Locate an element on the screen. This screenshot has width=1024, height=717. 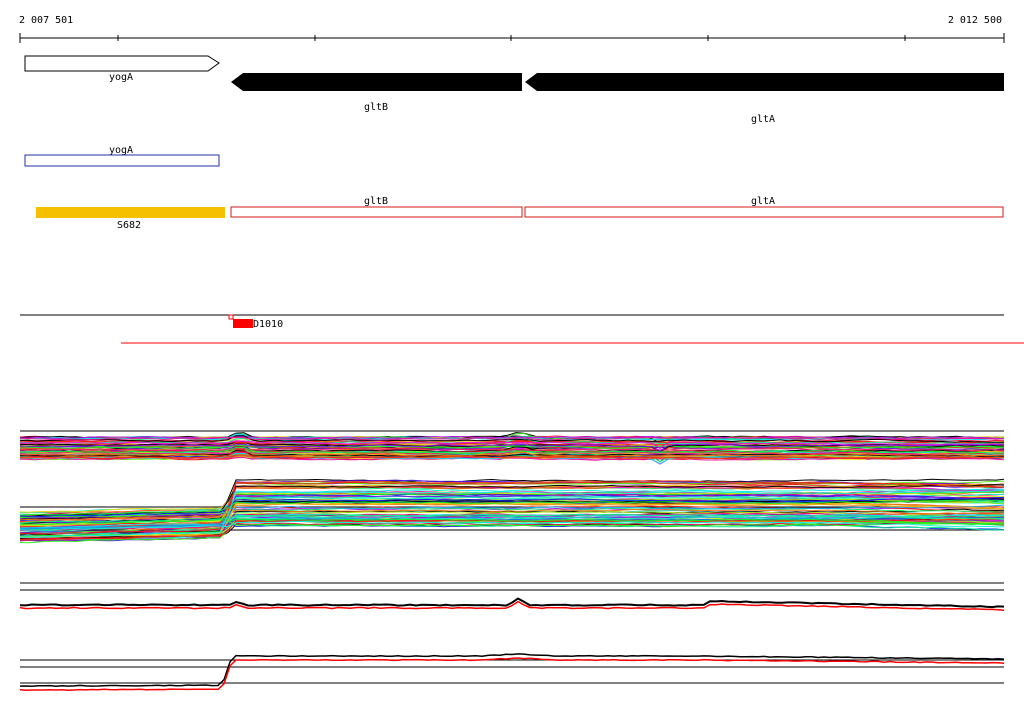
cds-box-yoga is located at coordinates (122, 160).